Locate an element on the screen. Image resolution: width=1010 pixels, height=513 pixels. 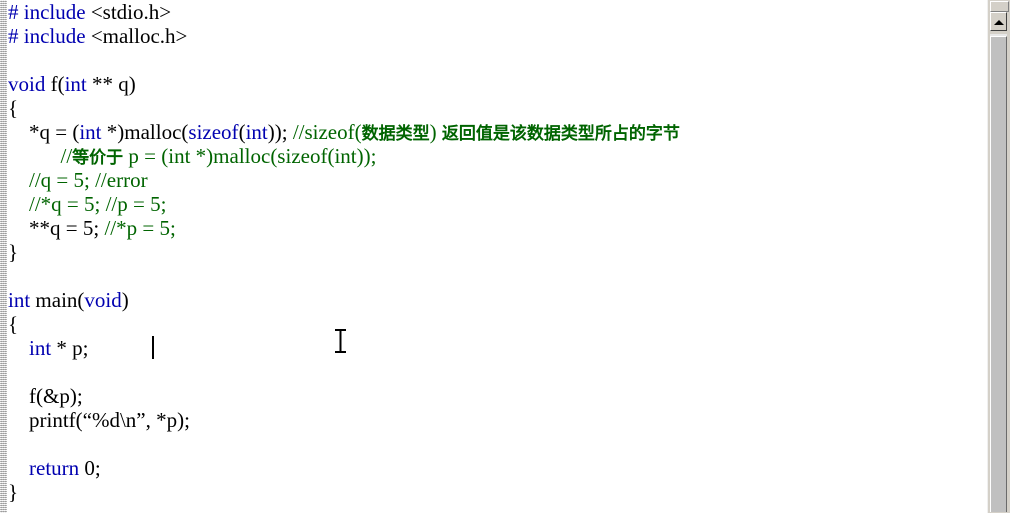
code-token: // is located at coordinates (40, 156).